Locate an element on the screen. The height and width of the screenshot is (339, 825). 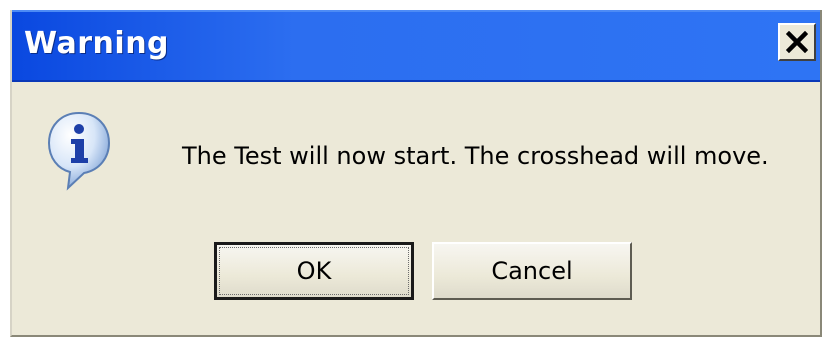
dialog-title: Warning is located at coordinates (97, 43).